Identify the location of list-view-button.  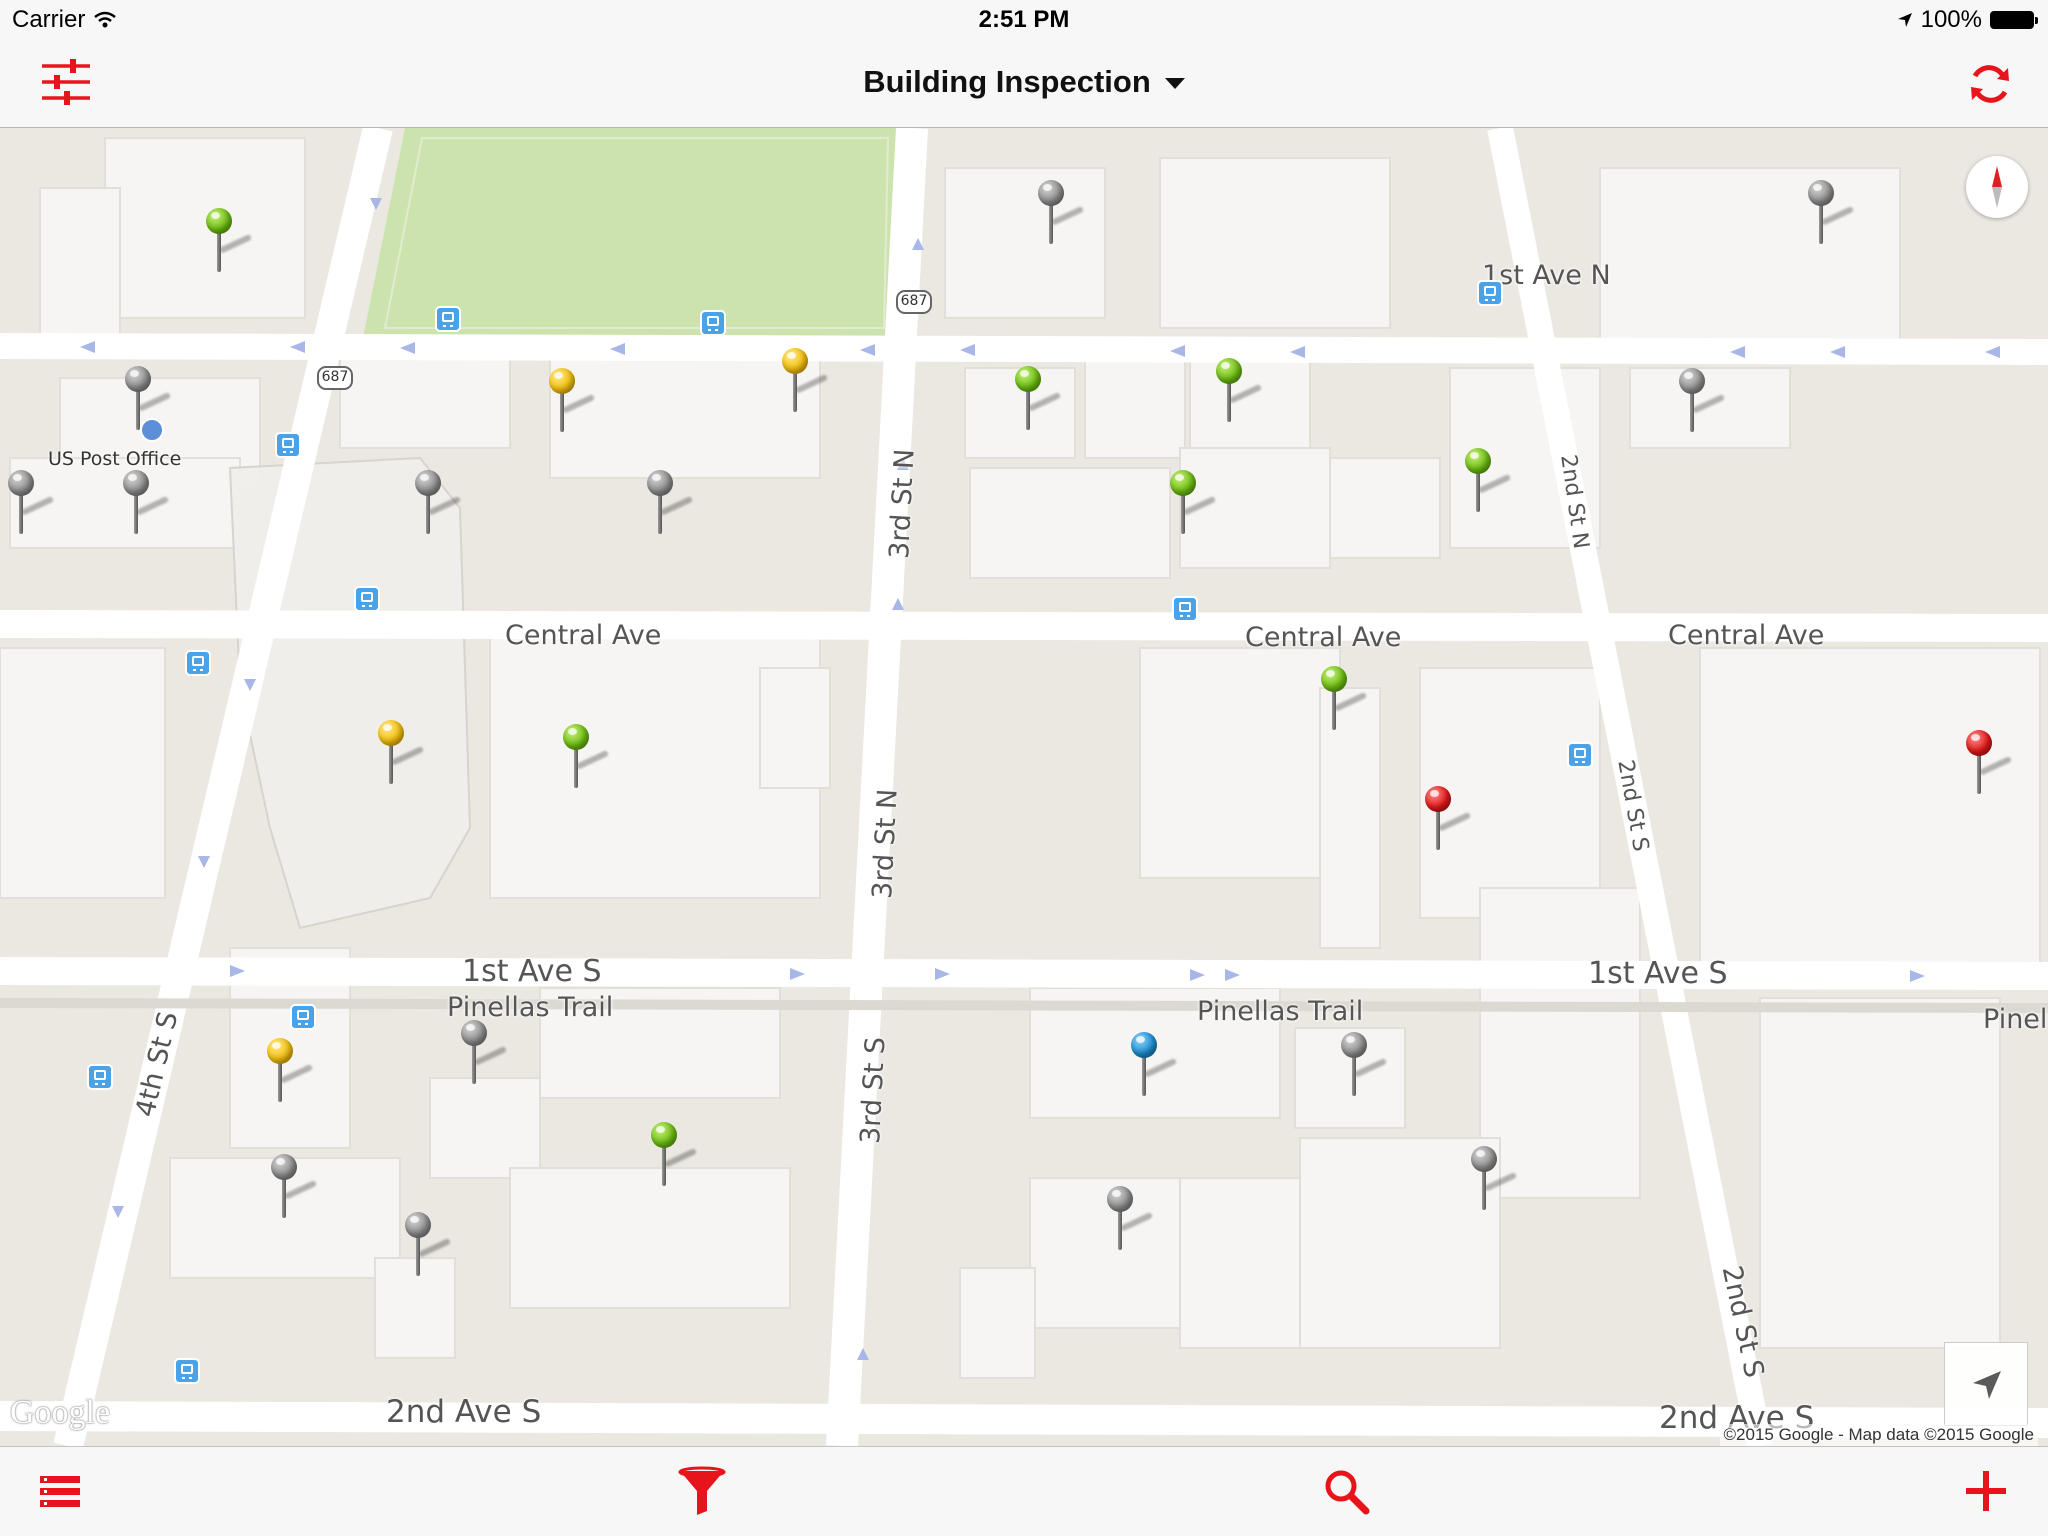
(60, 1492).